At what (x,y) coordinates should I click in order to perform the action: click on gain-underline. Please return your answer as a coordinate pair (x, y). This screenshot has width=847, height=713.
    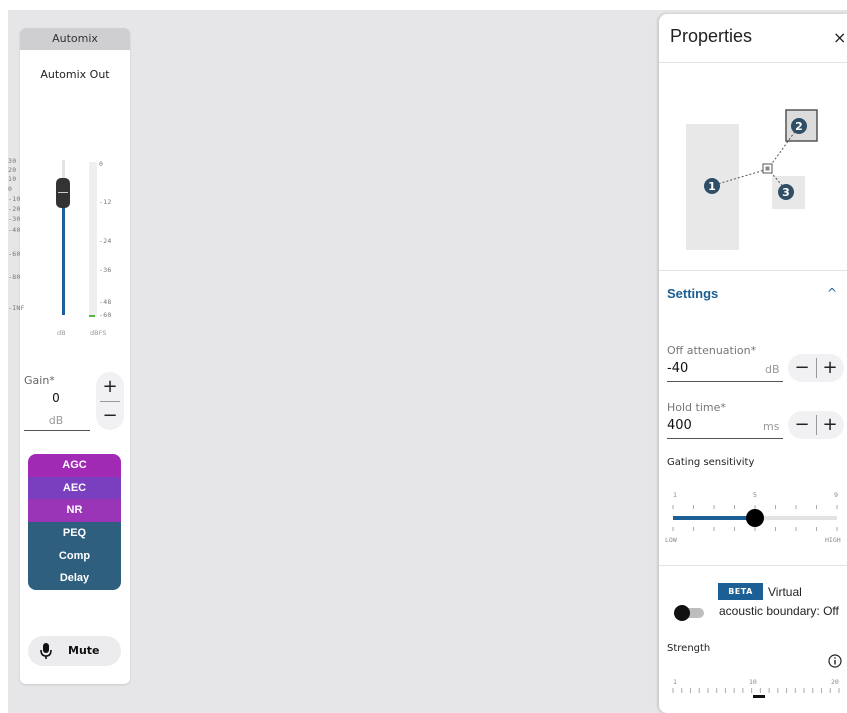
    Looking at the image, I should click on (57, 430).